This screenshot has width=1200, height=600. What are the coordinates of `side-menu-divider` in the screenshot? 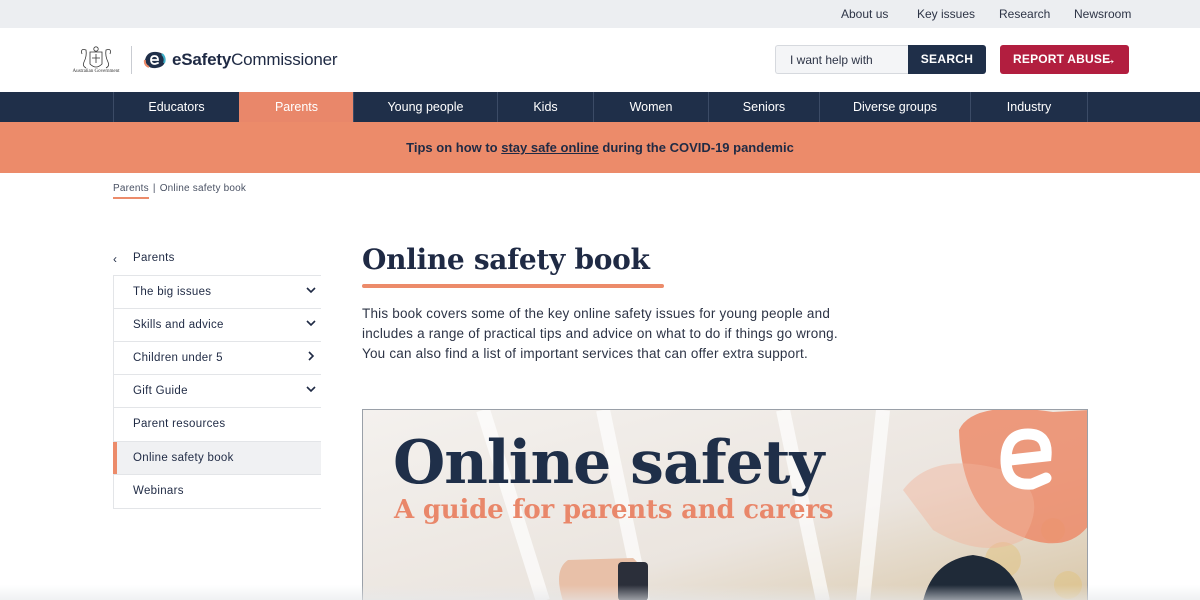 It's located at (217, 508).